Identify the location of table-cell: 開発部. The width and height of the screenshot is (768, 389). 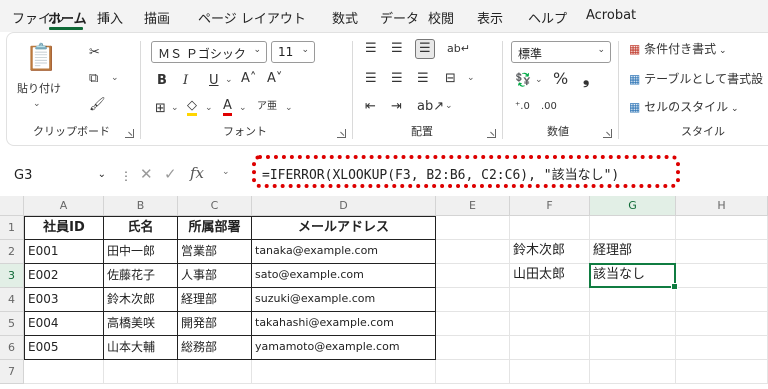
(215, 324).